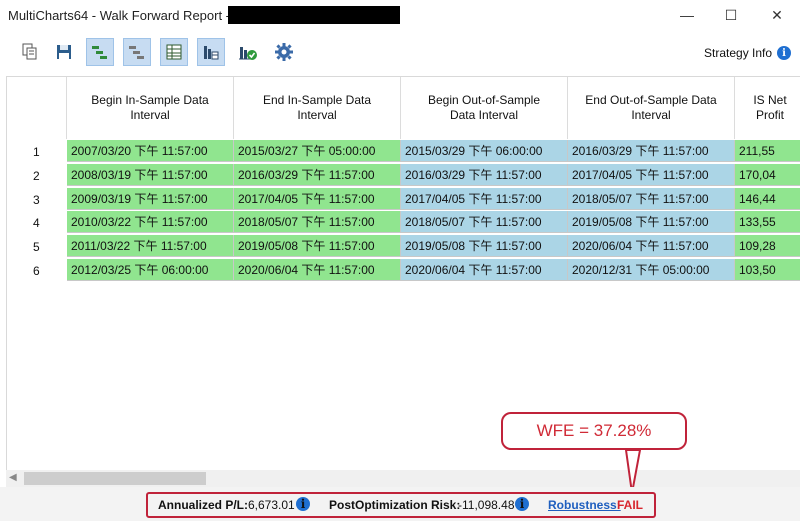 This screenshot has height=521, width=800. I want to click on gantt-green-icon, so click(100, 52).